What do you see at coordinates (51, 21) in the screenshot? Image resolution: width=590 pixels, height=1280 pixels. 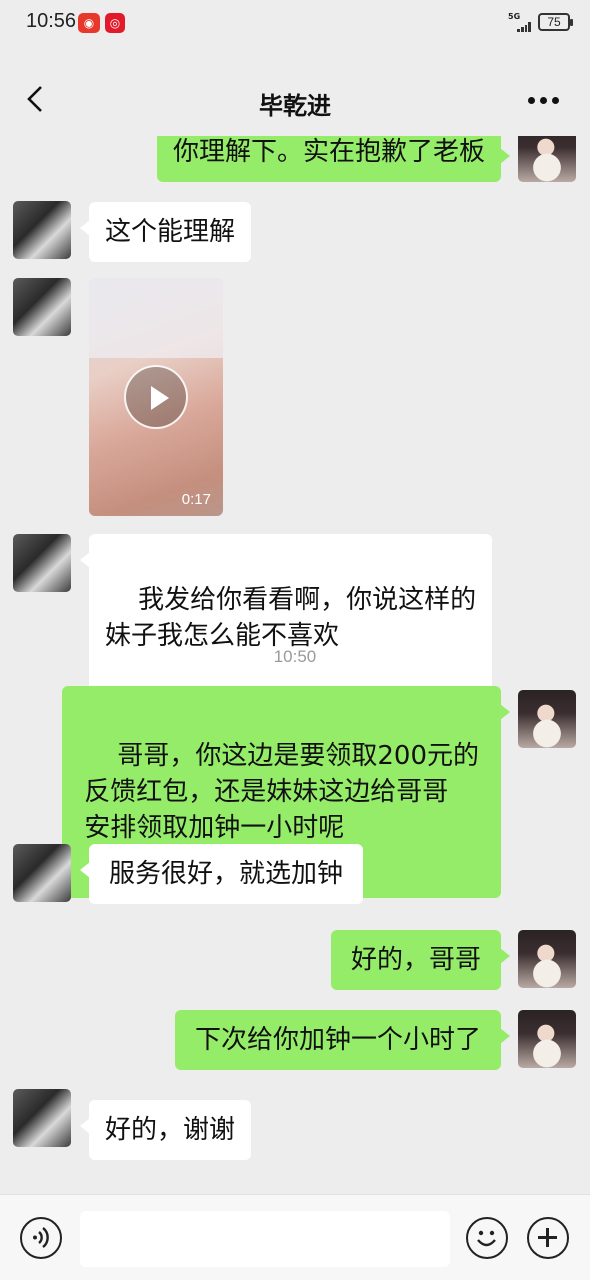 I see `status-time: 10:56` at bounding box center [51, 21].